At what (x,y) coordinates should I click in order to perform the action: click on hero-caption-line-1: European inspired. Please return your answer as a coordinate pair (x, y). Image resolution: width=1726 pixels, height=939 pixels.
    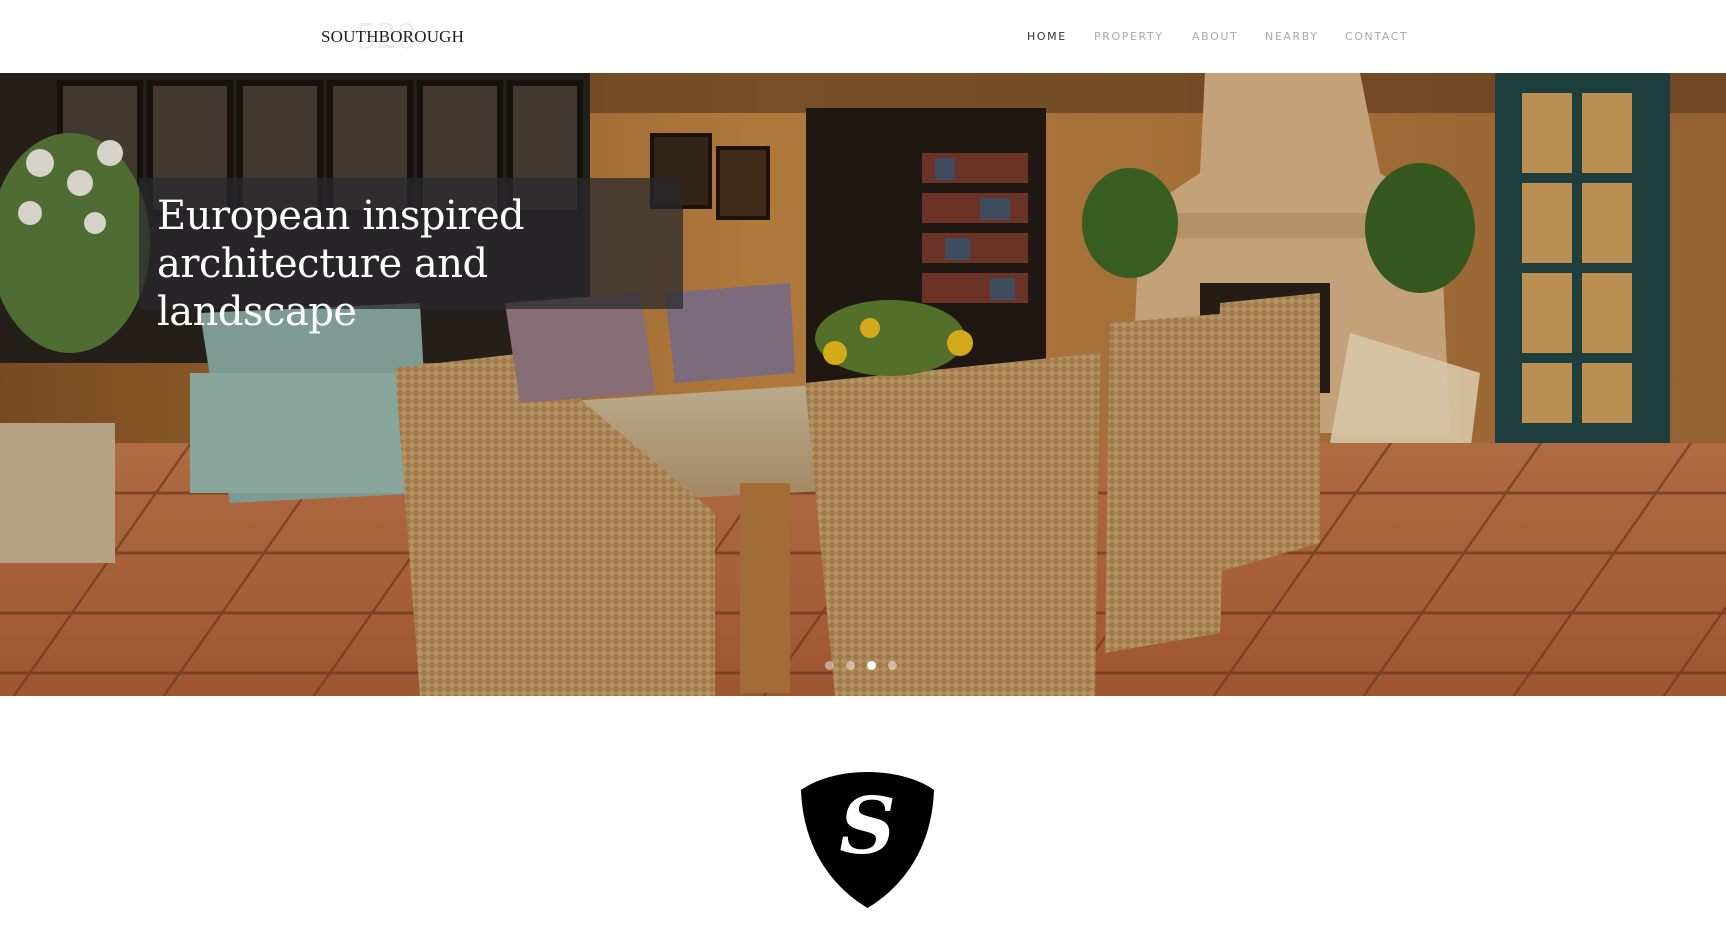
    Looking at the image, I should click on (341, 216).